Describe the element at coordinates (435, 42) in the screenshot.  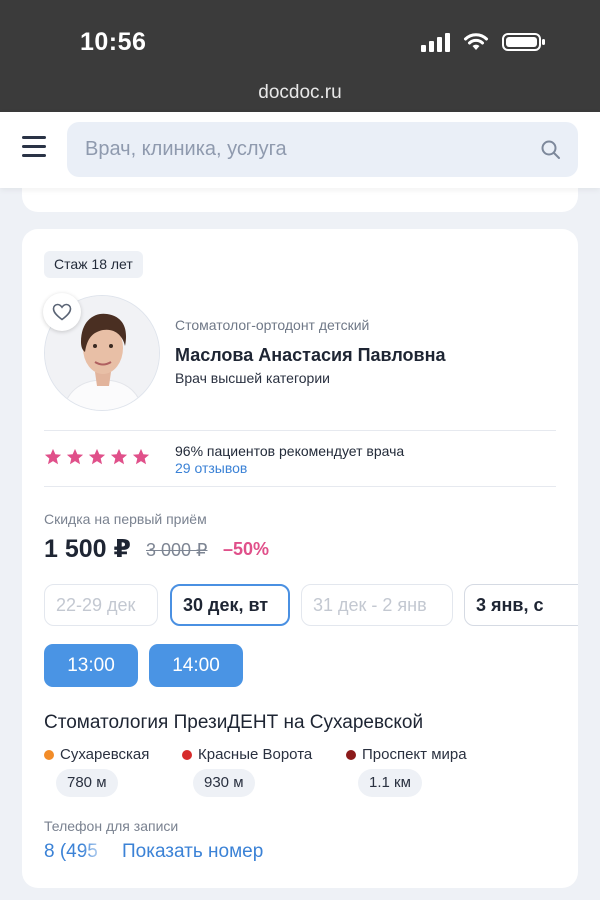
I see `cellular-signal-icon` at that location.